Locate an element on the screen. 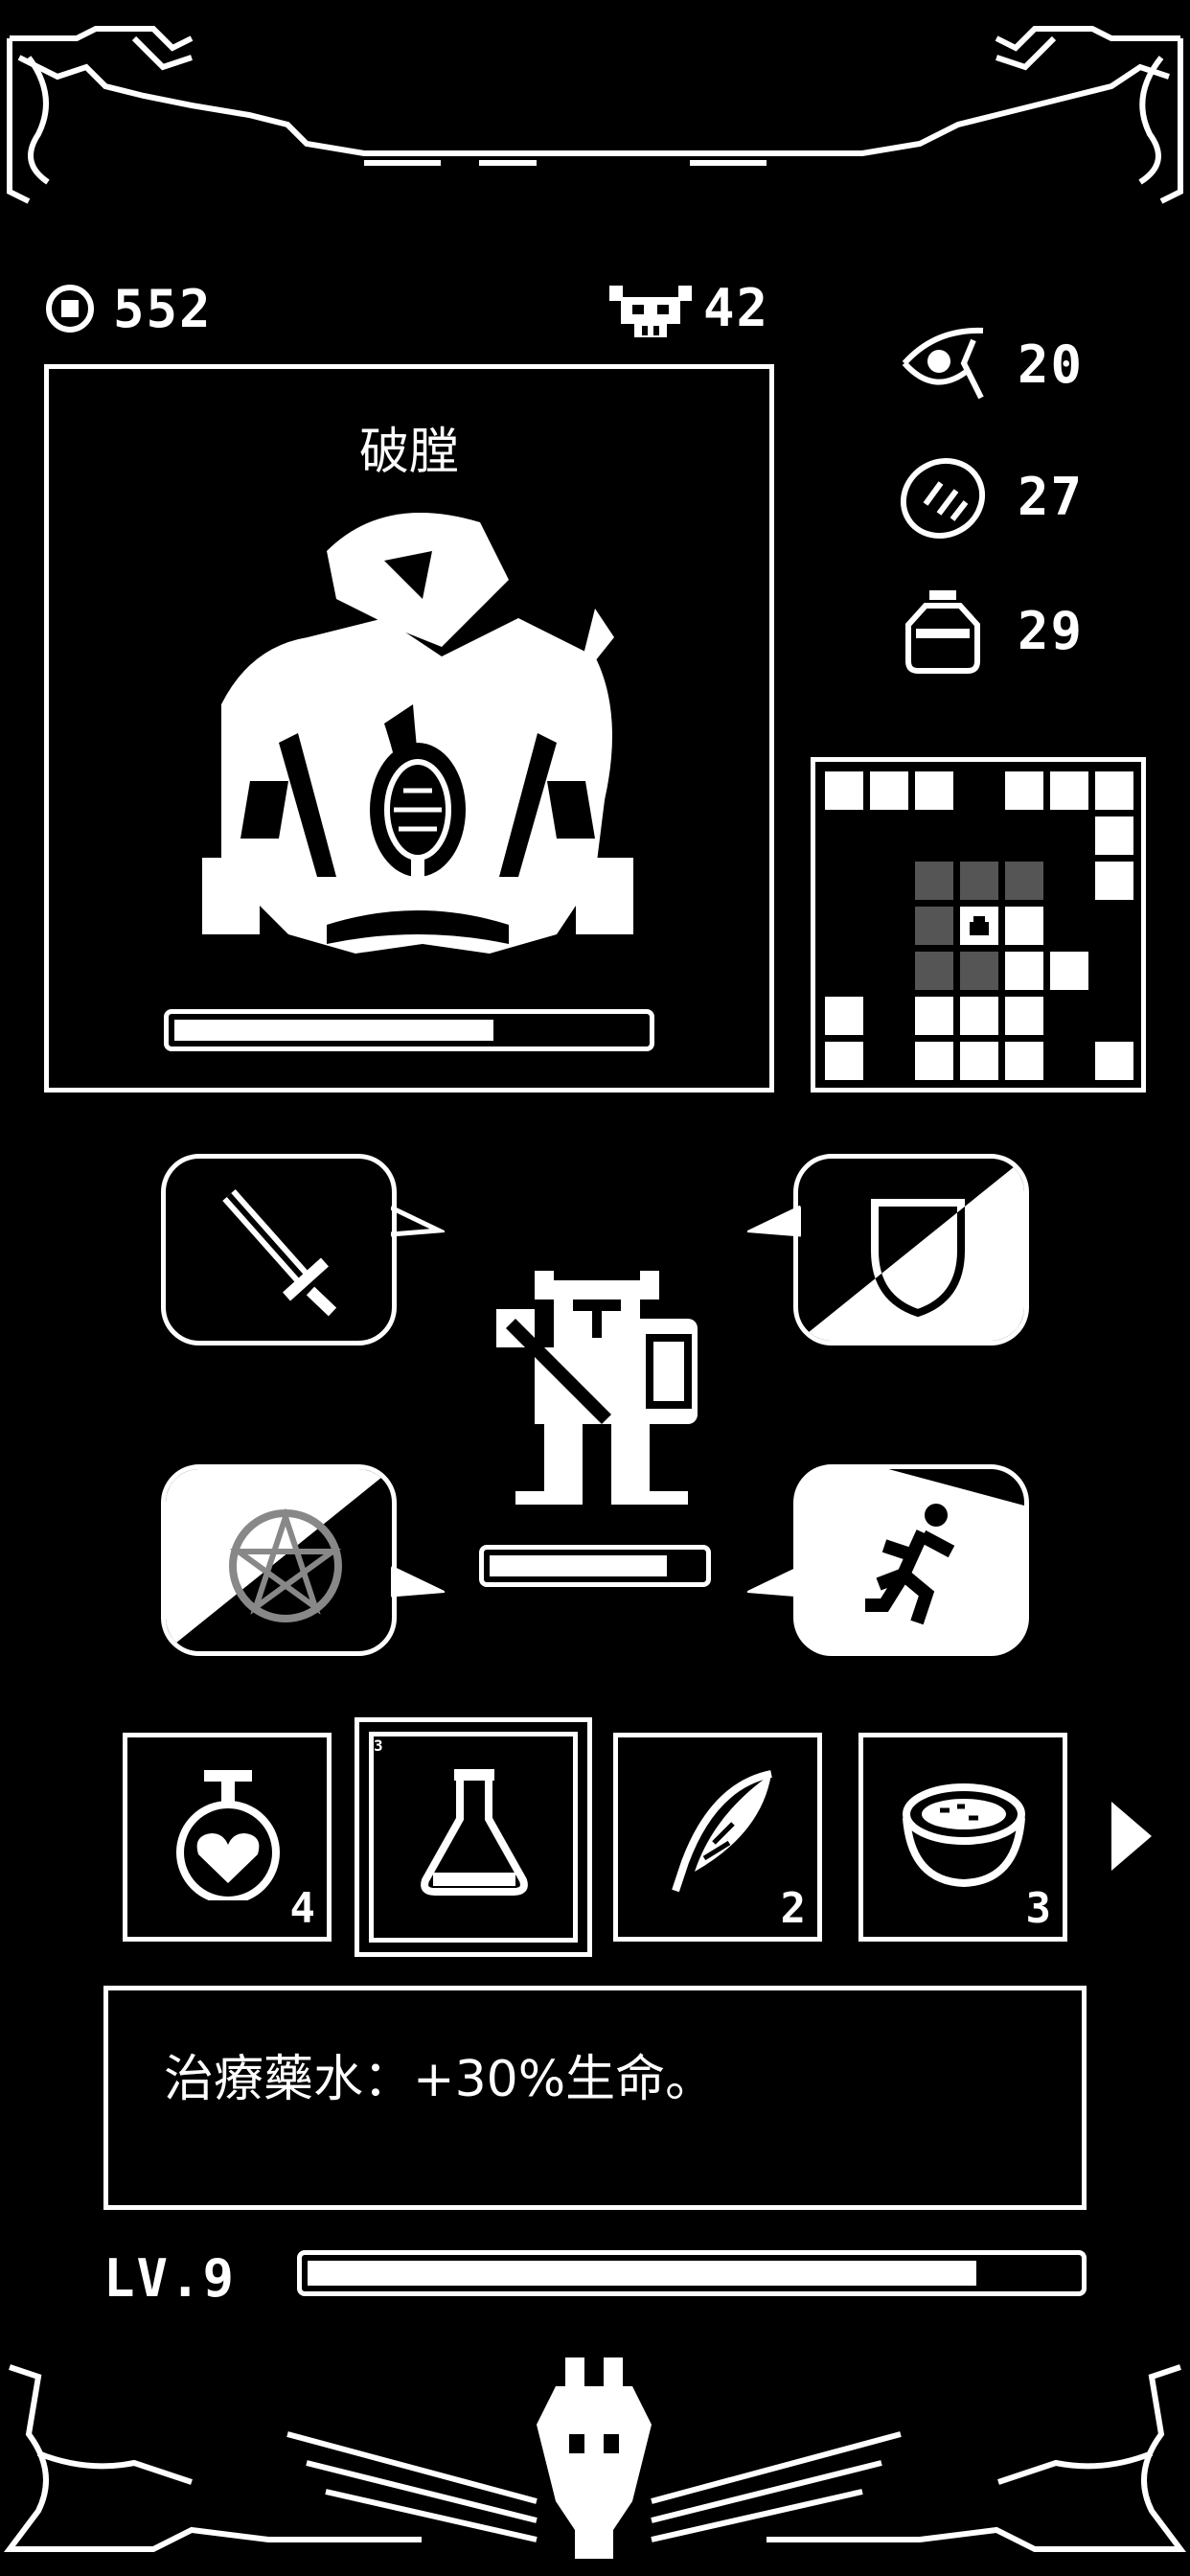 The image size is (1190, 2576). stat-bag: 29 is located at coordinates (1012, 630).